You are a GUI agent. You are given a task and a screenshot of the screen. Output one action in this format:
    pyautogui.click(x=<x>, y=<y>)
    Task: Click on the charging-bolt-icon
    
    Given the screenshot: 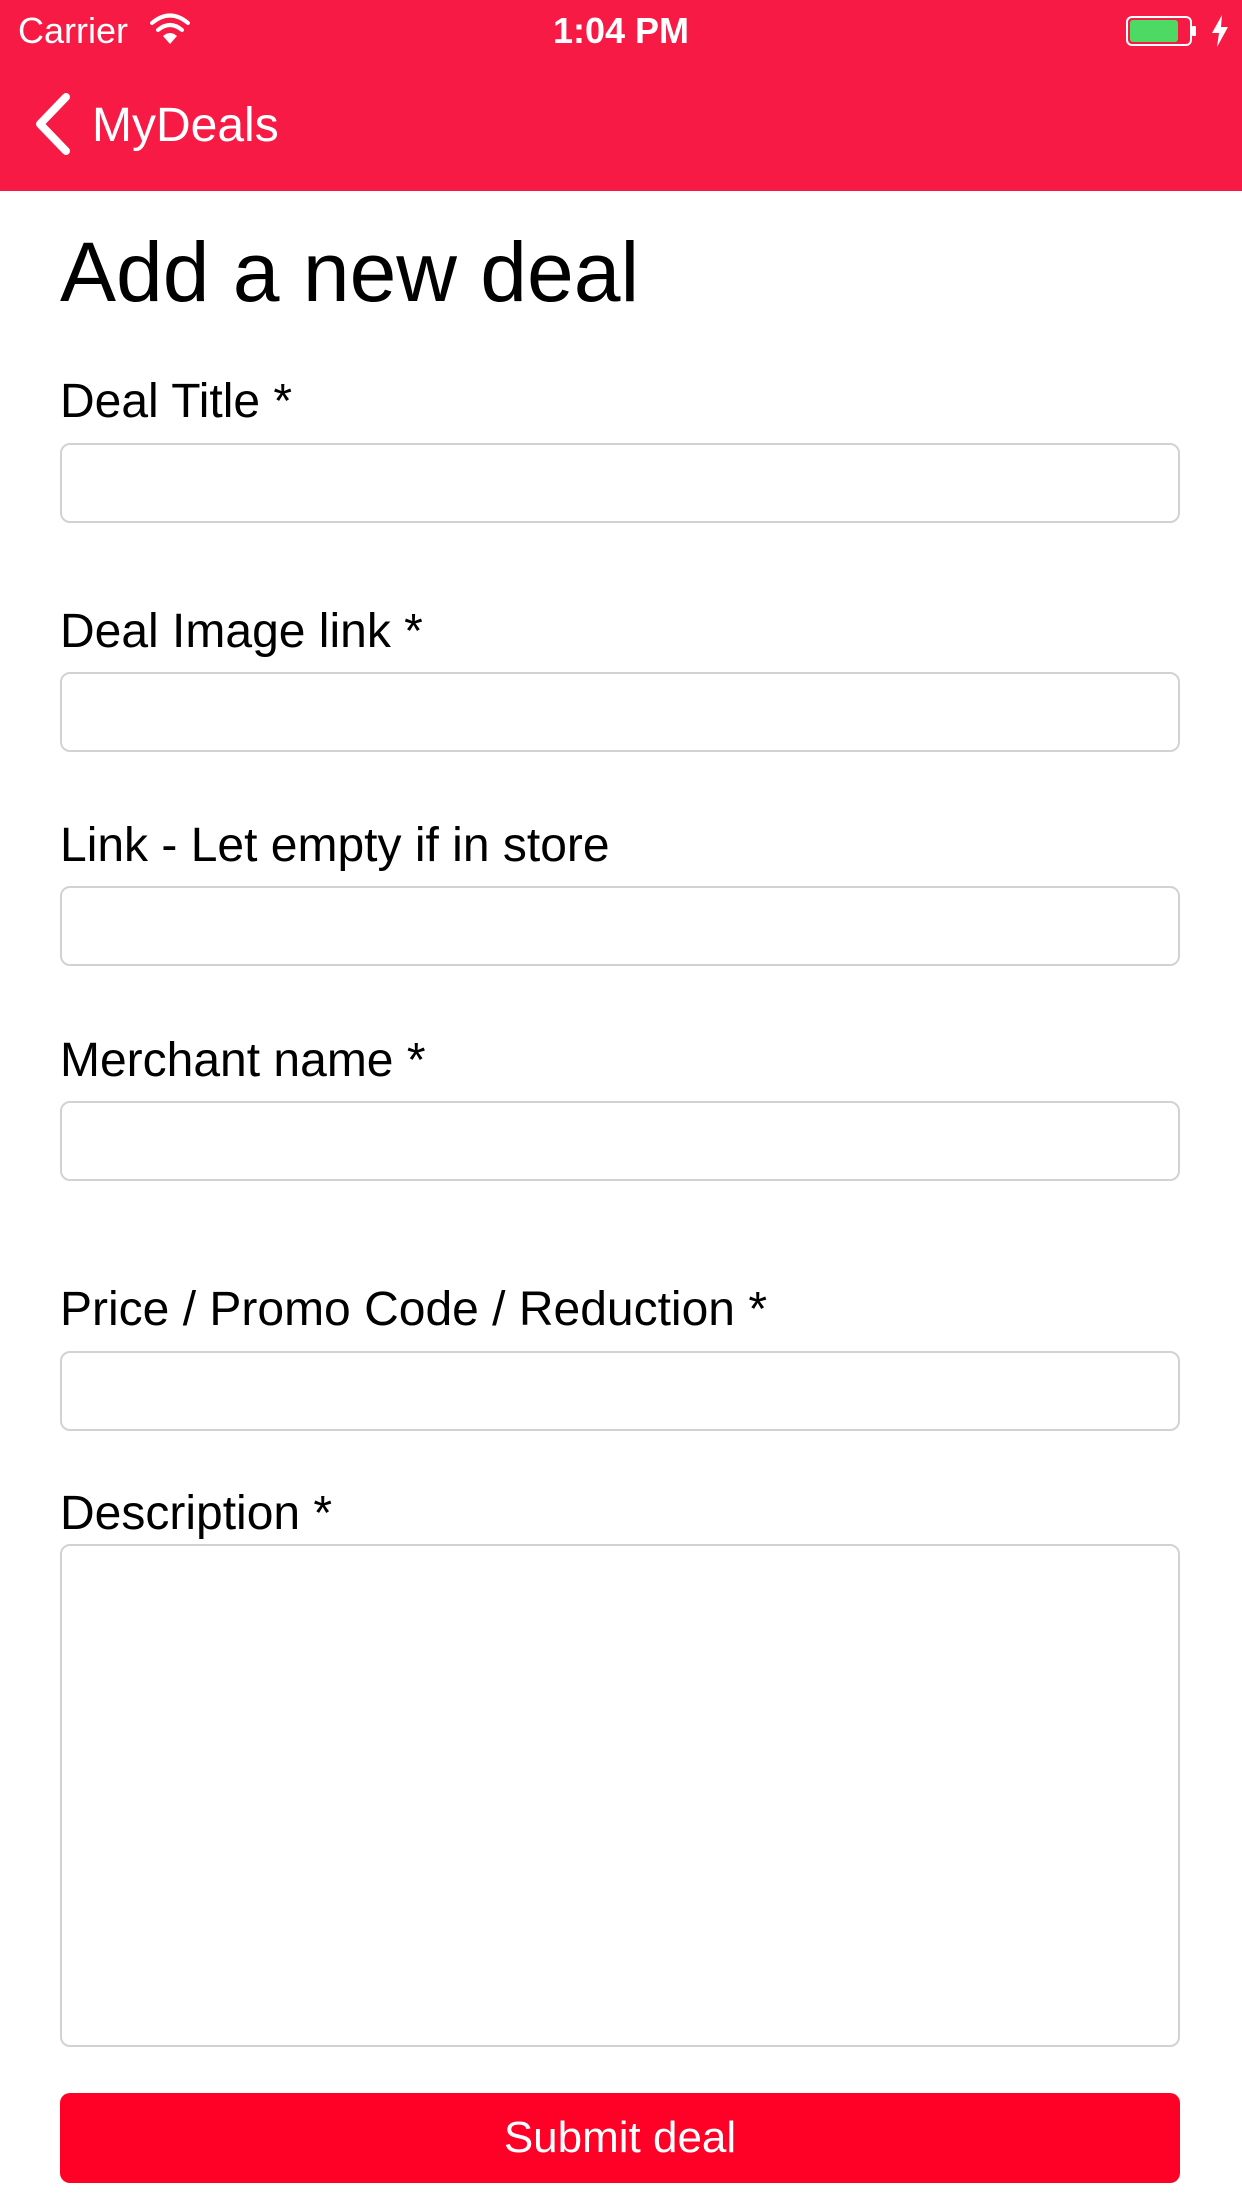 What is the action you would take?
    pyautogui.click(x=1220, y=31)
    